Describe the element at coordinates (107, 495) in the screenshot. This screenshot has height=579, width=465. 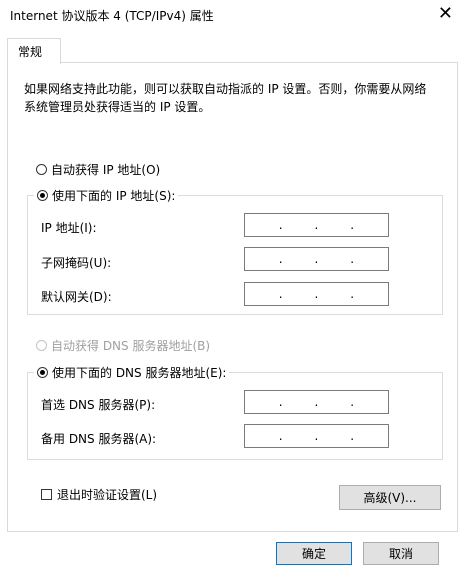
I see `validate-on-exit-label: 退出时验证设置(L)` at that location.